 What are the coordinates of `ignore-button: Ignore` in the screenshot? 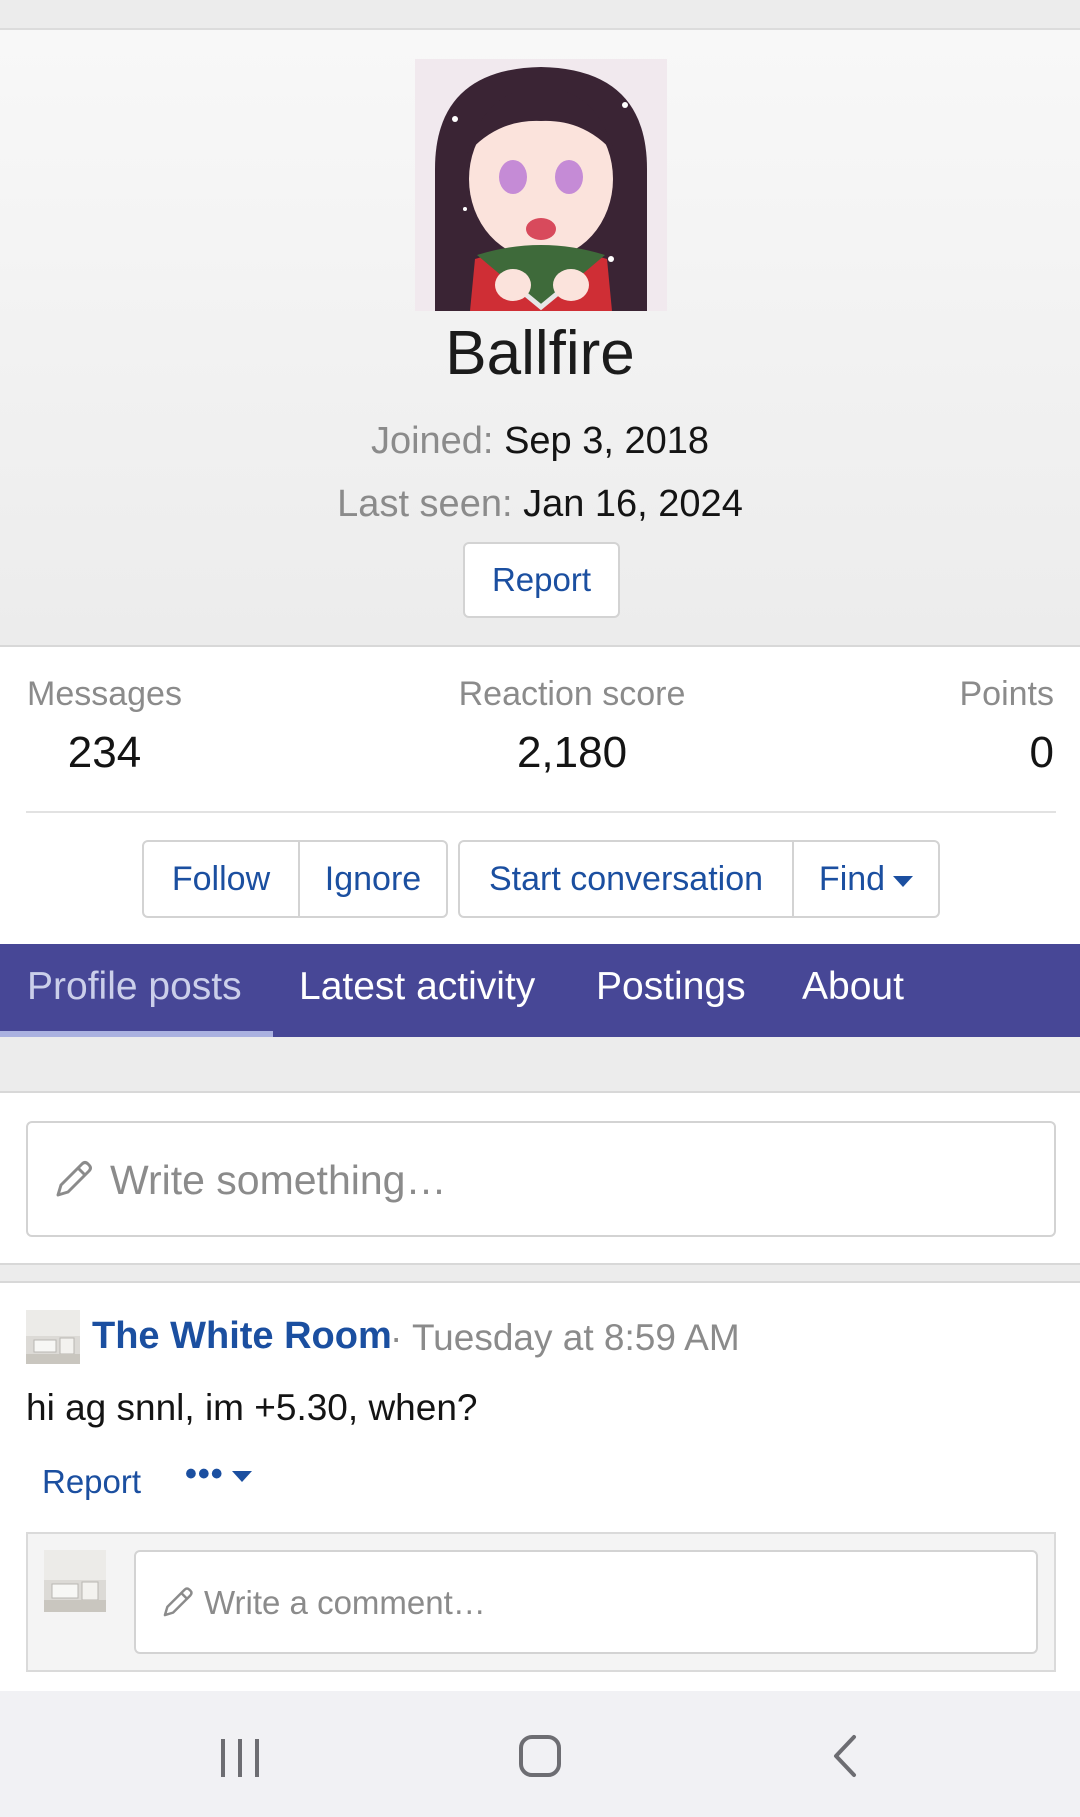 It's located at (372, 879).